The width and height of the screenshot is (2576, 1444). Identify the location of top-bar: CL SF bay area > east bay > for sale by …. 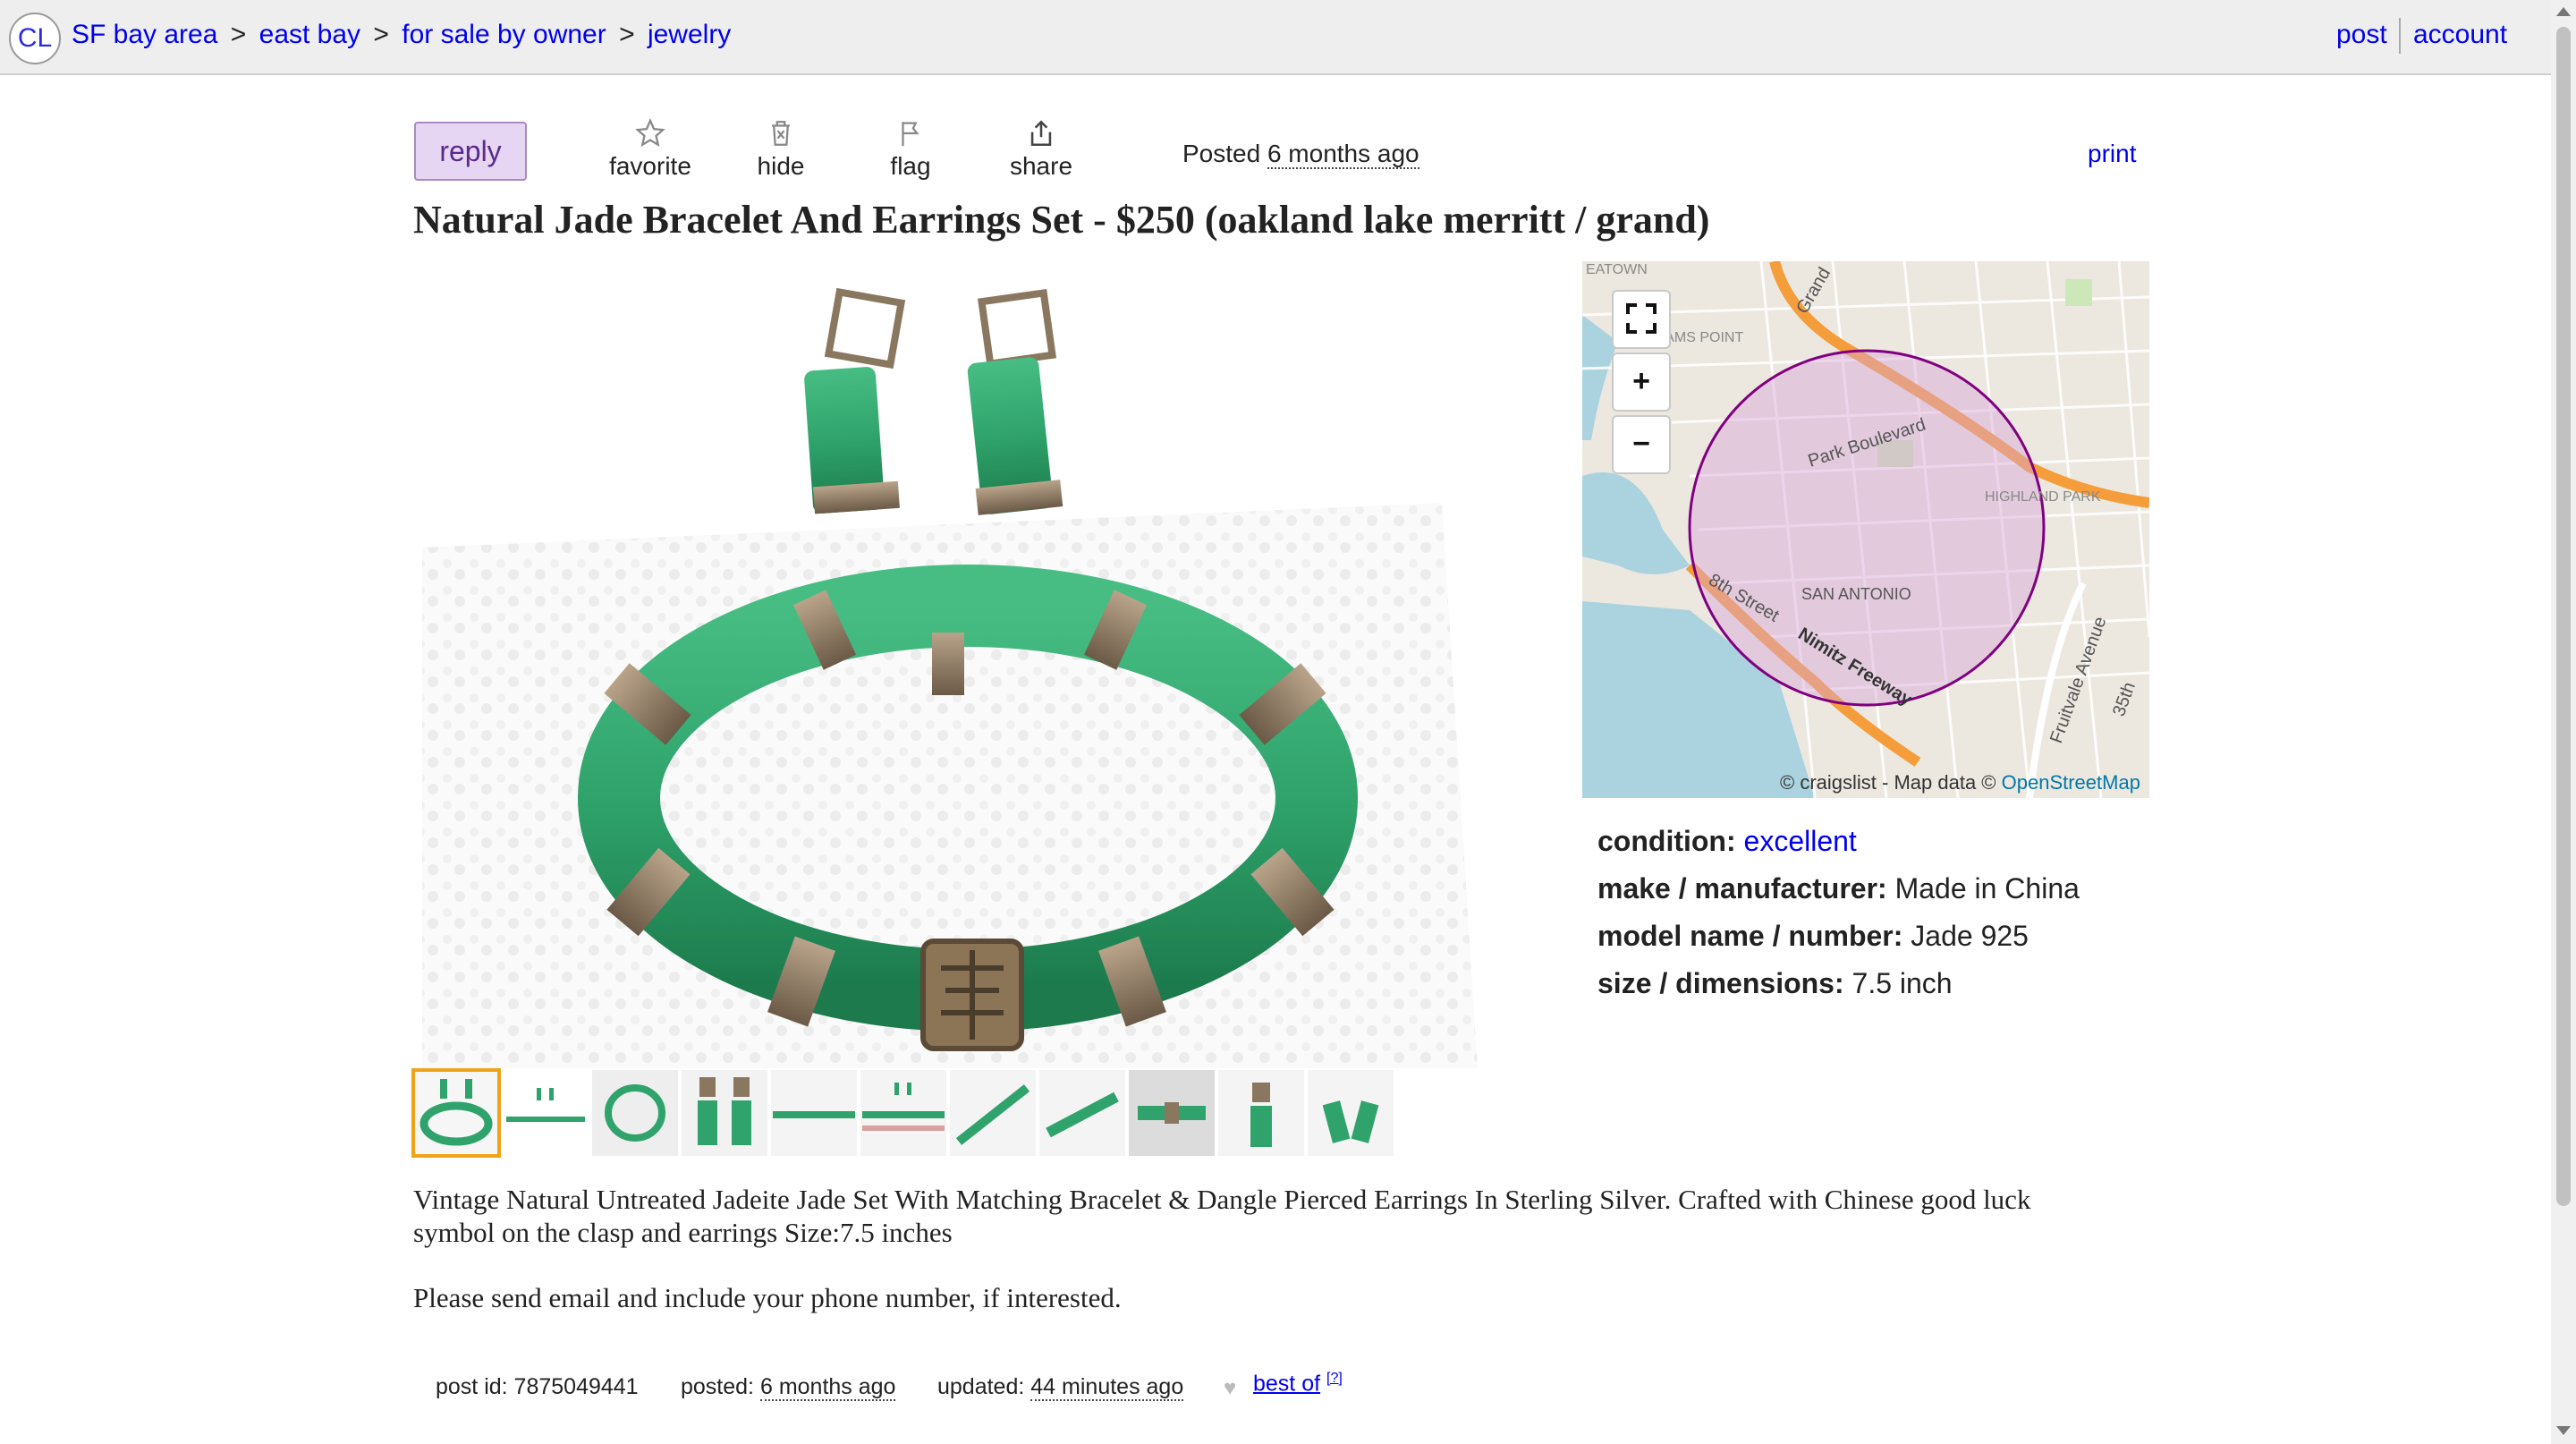
(1275, 37).